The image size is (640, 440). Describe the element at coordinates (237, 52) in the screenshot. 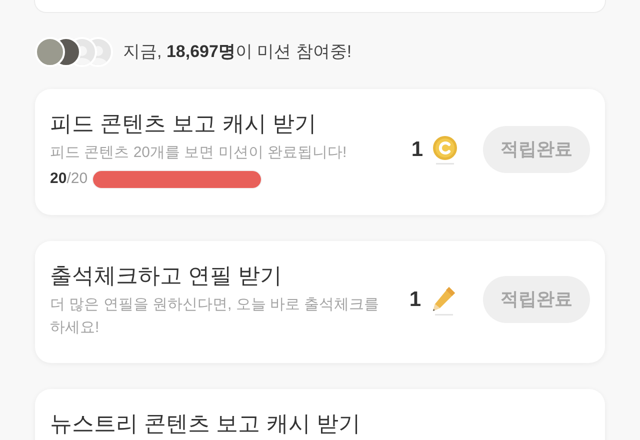

I see `participants-text: 지금, 18,697명이 미션 참여중!` at that location.